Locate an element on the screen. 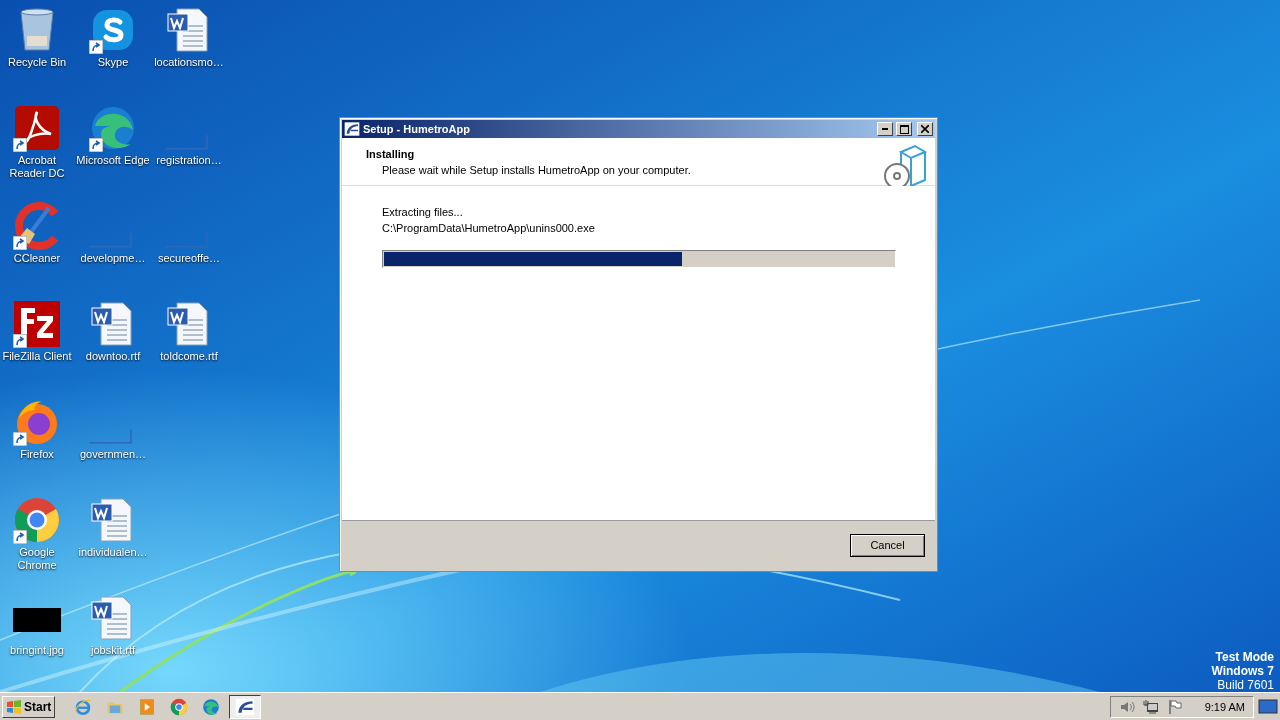 Image resolution: width=1280 pixels, height=720 pixels. page-heading: Installing is located at coordinates (391, 154).